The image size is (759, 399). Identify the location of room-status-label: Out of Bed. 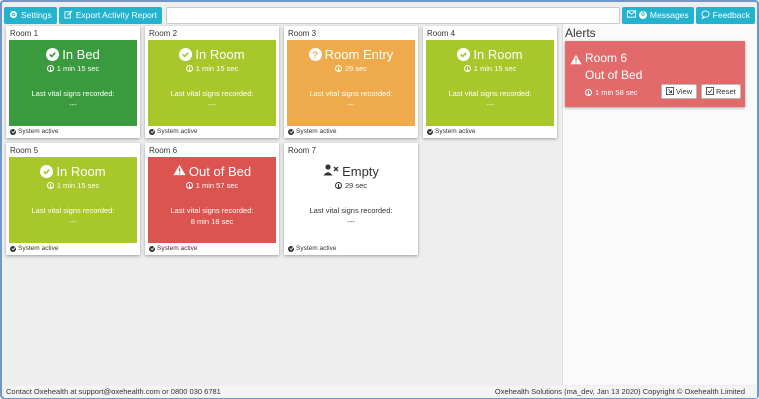
(220, 171).